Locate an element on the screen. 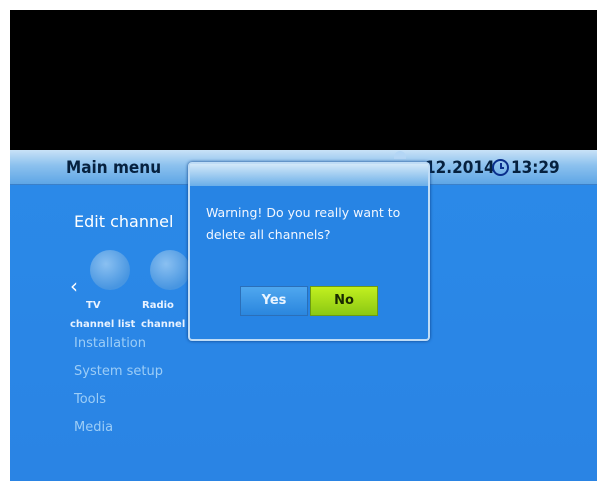  menu-item-system-setup: System setup is located at coordinates (118, 371).